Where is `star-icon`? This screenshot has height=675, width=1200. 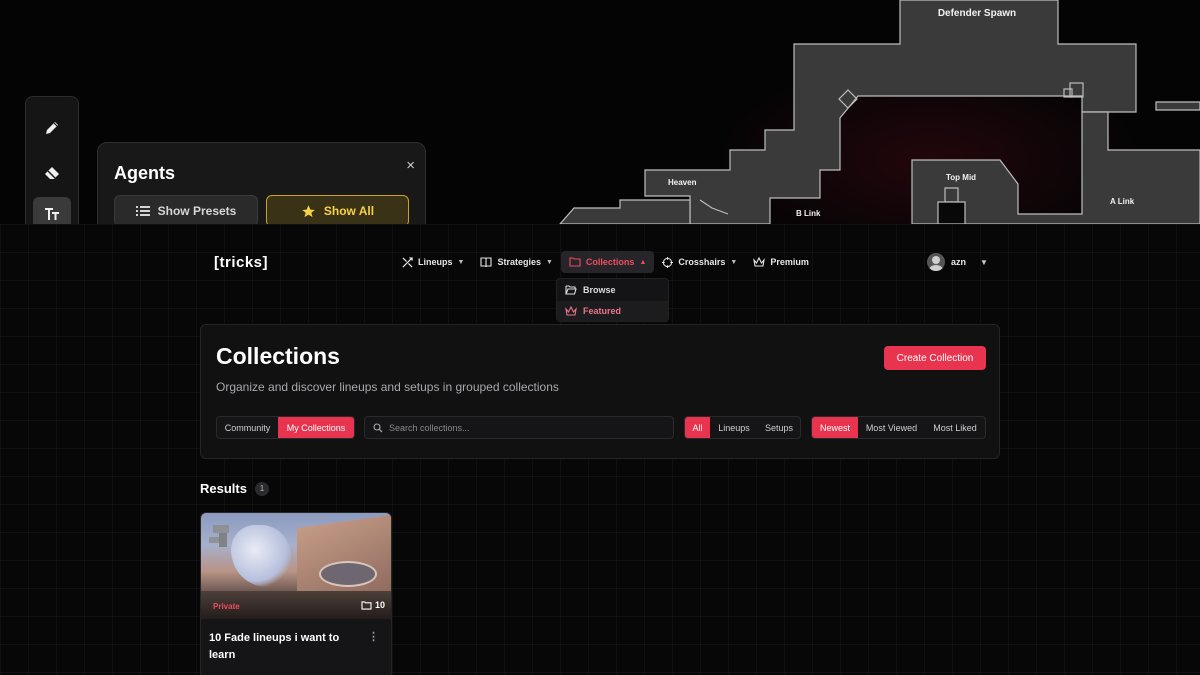 star-icon is located at coordinates (308, 210).